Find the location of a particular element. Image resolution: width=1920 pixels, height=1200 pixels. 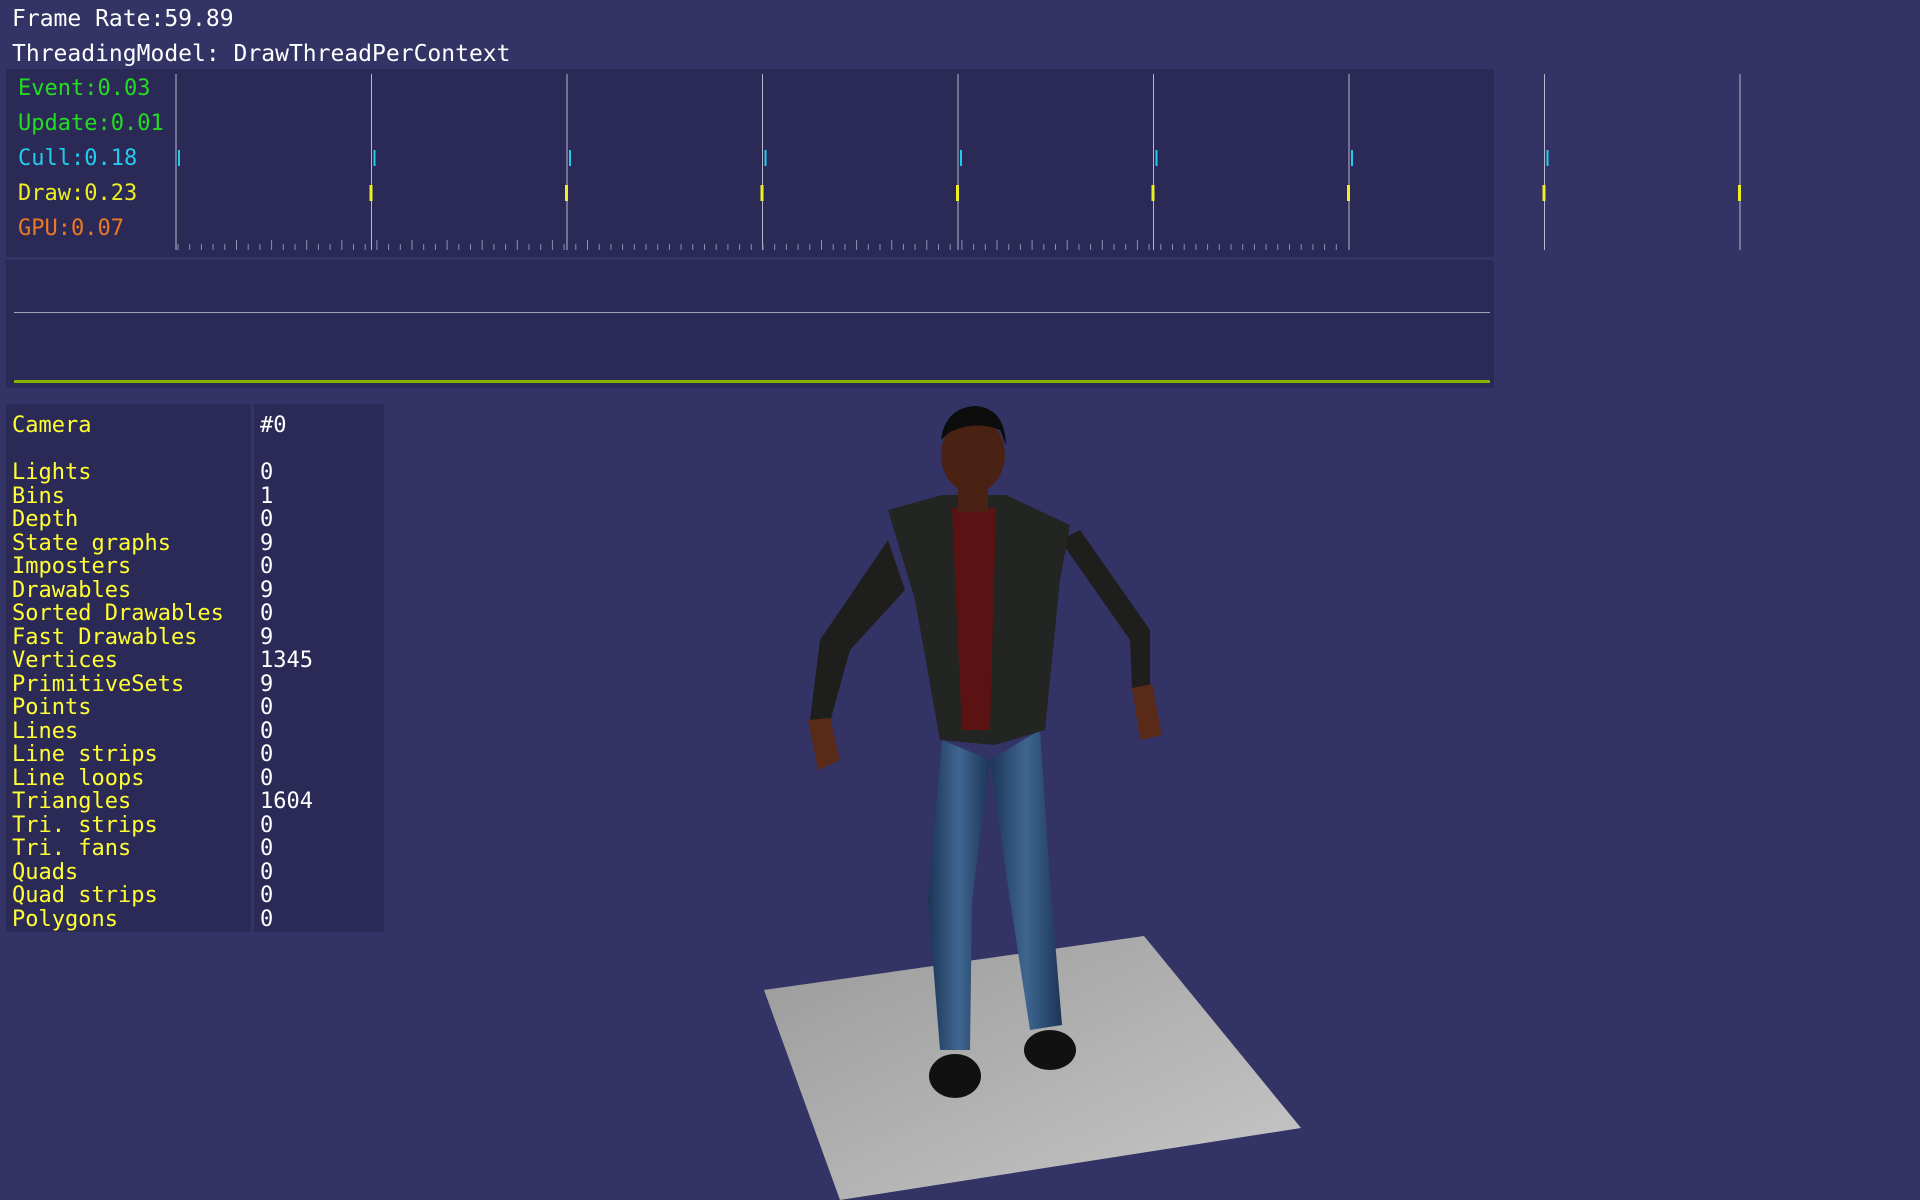

camera-stats-values: #0 0 1 0 9 0 9 0 9 1345 9 0 0 0 0 1604 0 0 0 0 0 is located at coordinates (319, 668).